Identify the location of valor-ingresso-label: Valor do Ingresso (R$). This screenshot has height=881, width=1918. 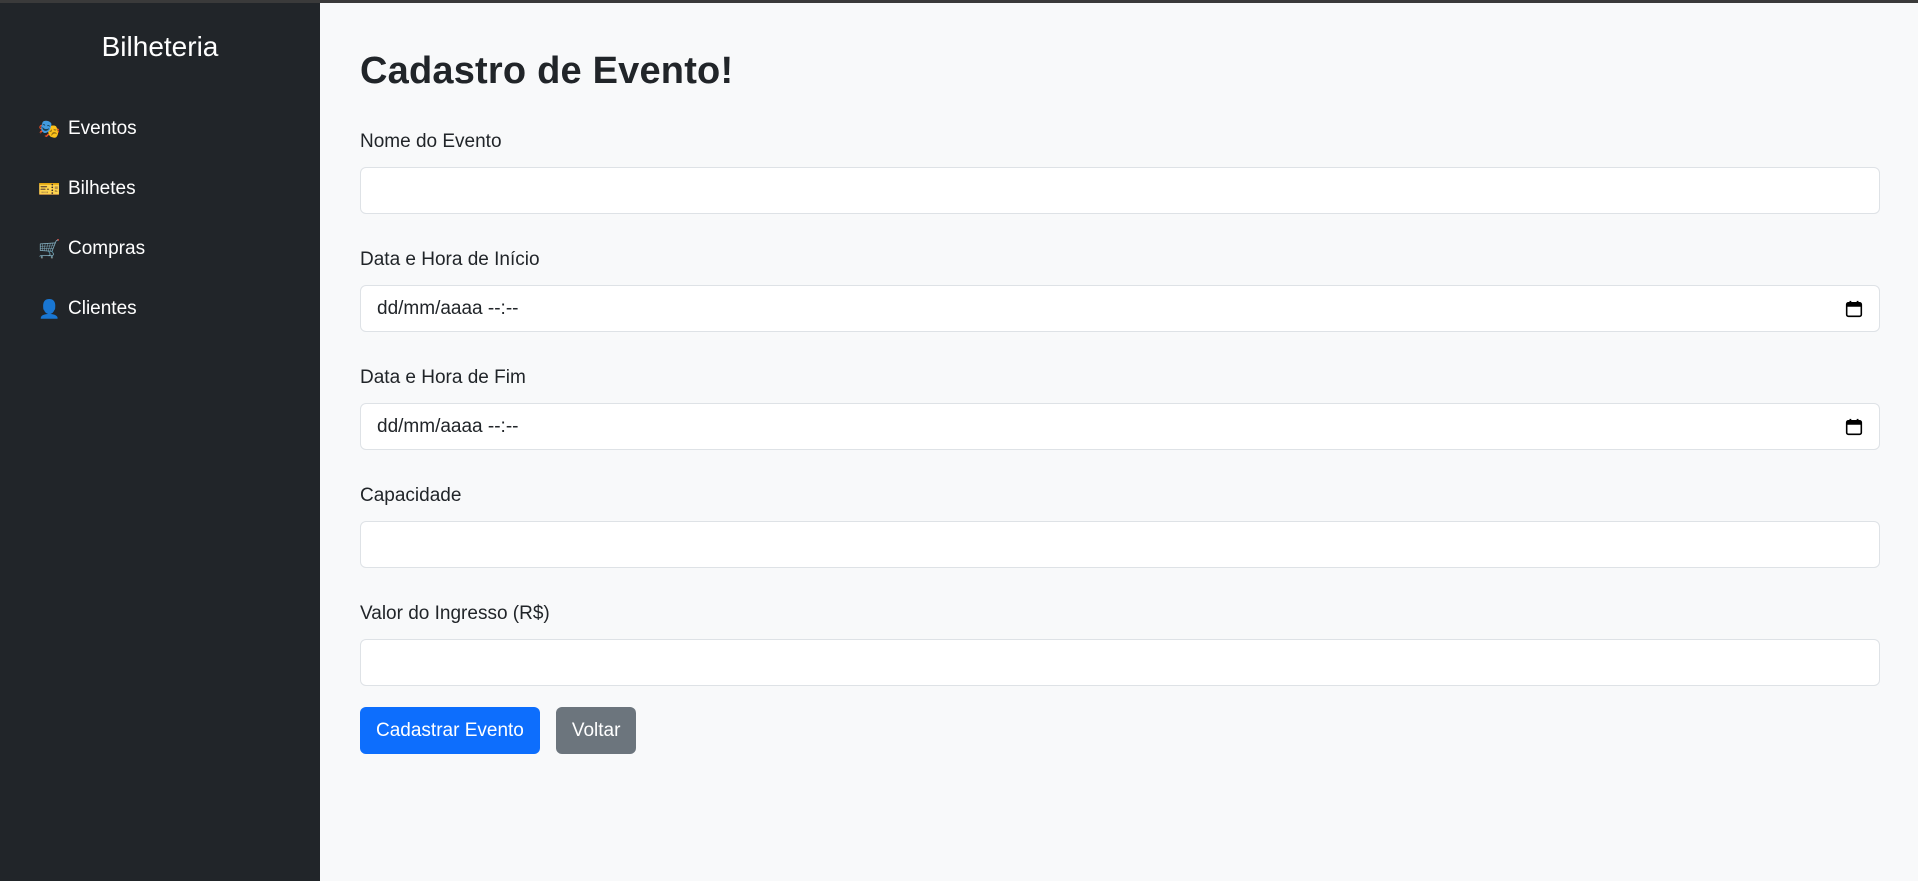
(455, 613).